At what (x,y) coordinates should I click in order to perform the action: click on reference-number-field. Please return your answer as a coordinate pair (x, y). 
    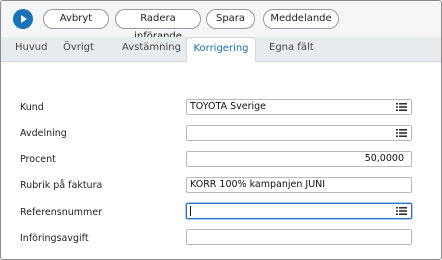
    Looking at the image, I should click on (299, 211).